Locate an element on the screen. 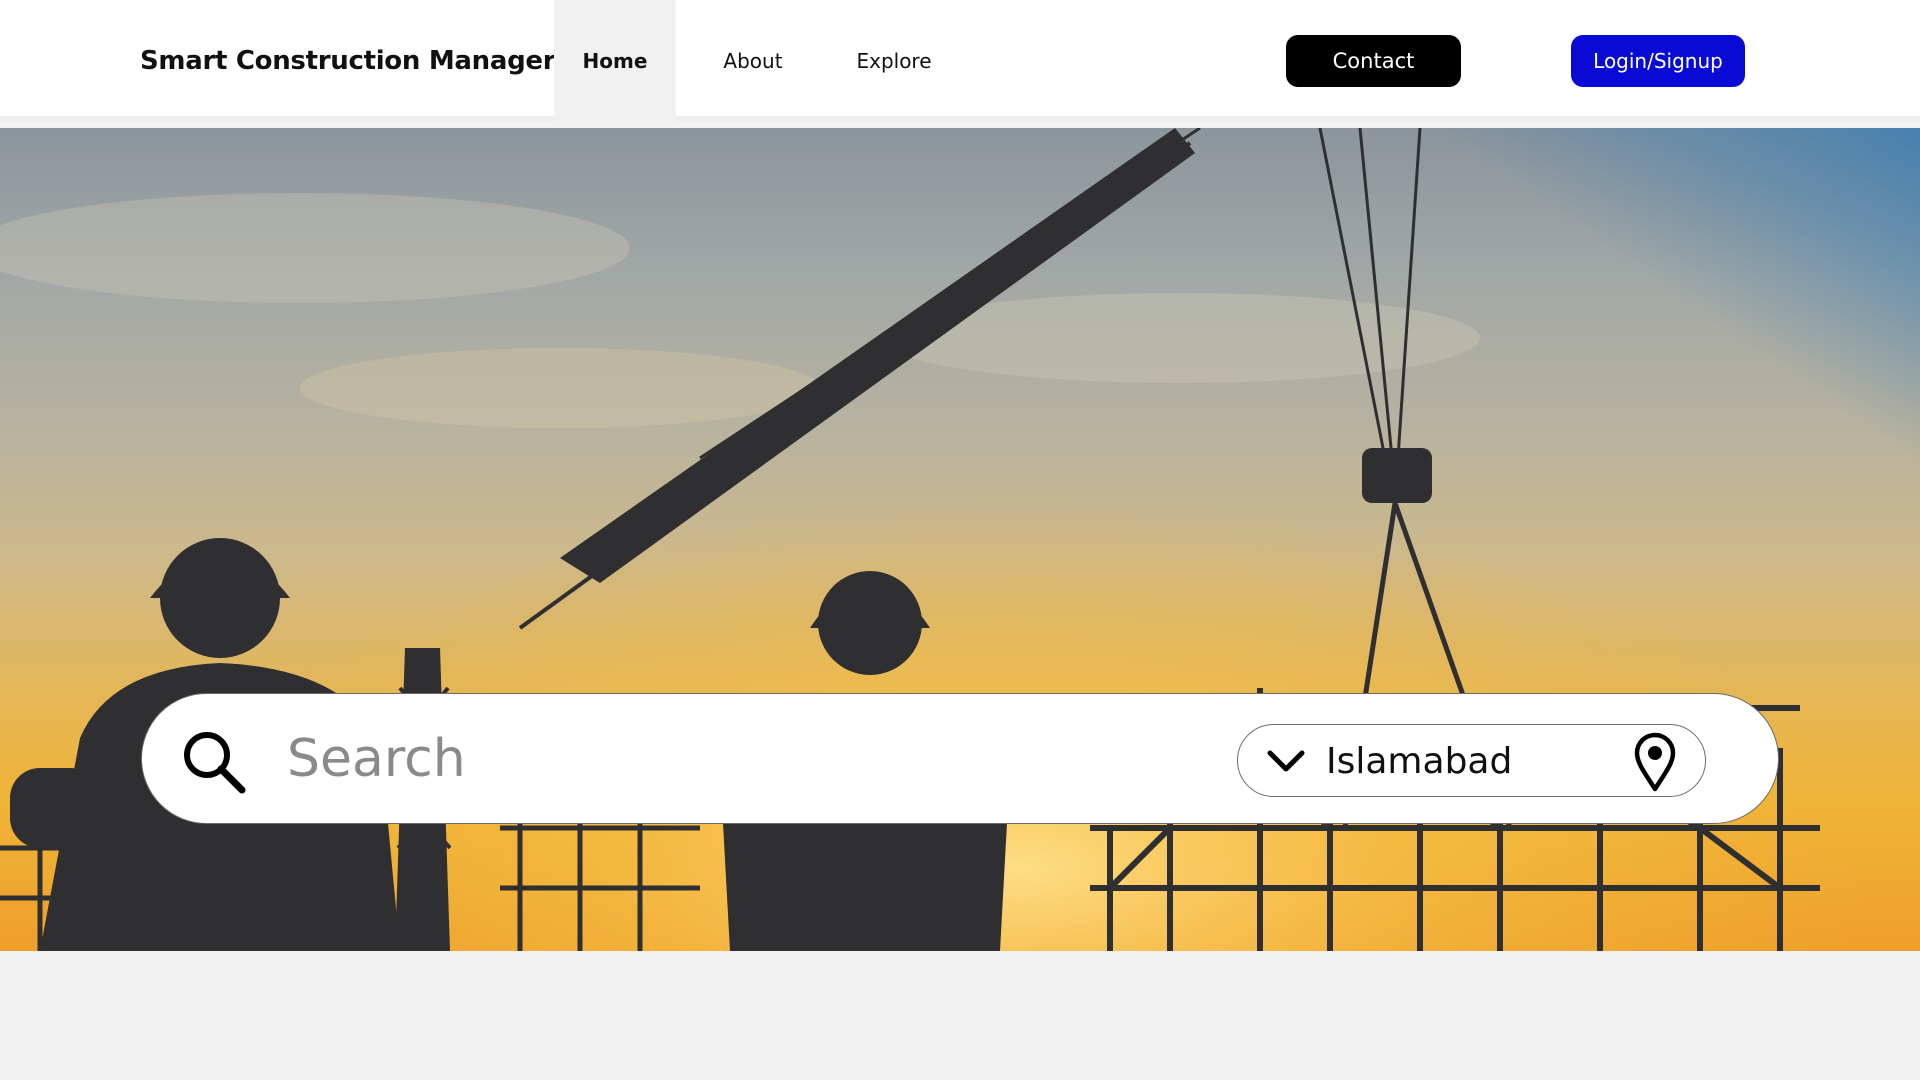  search-bar: Islamabad is located at coordinates (960, 758).